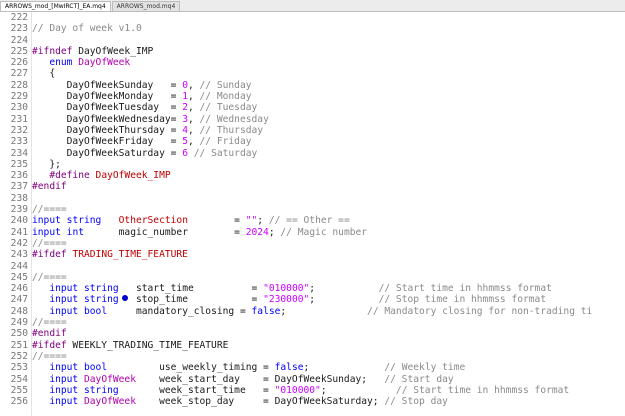  What do you see at coordinates (312, 333) in the screenshot?
I see `code-line: 250 #endif` at bounding box center [312, 333].